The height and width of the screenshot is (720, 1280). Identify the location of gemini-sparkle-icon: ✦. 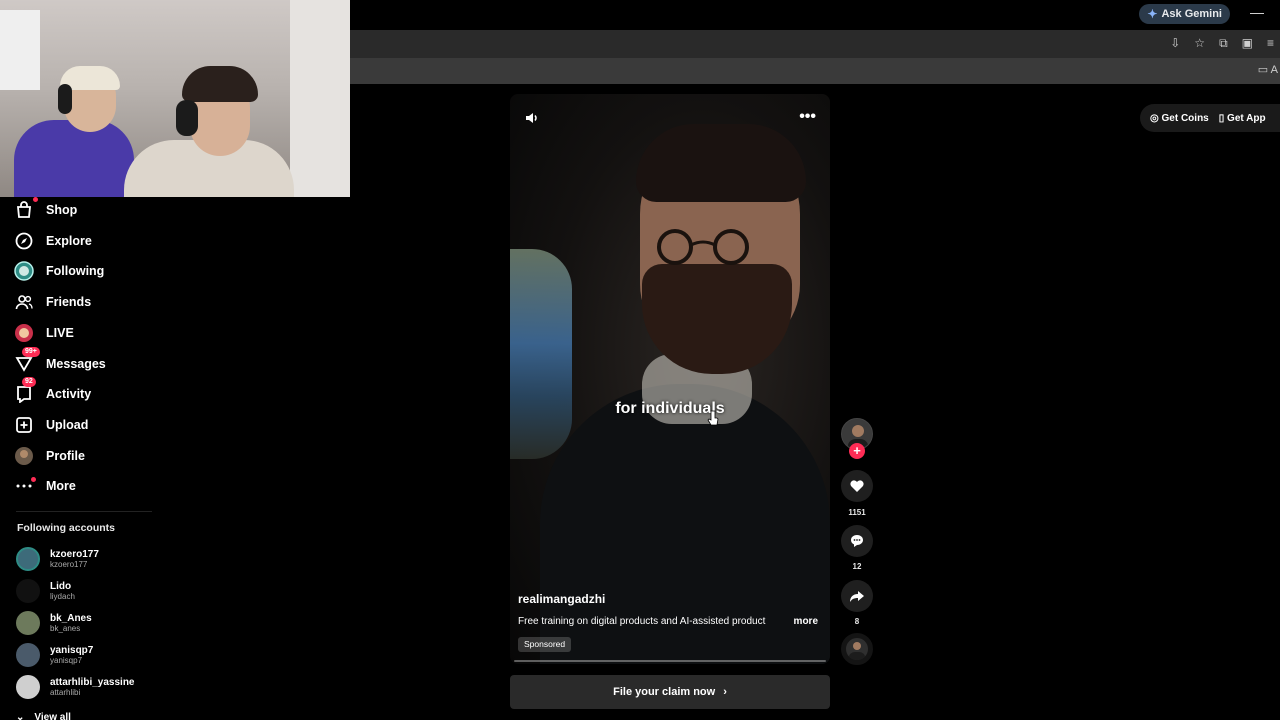
(1152, 14).